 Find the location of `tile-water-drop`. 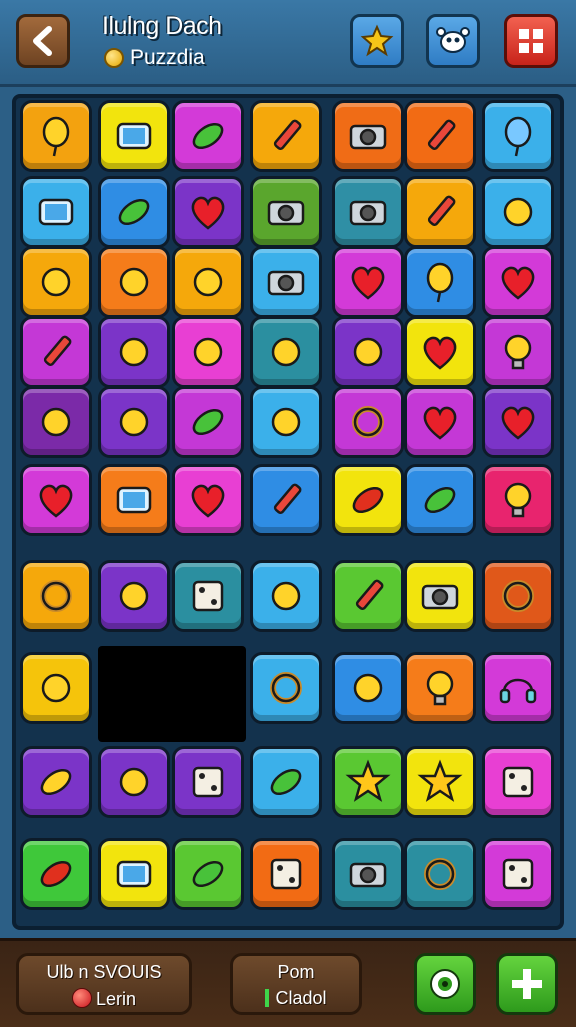

tile-water-drop is located at coordinates (518, 136).